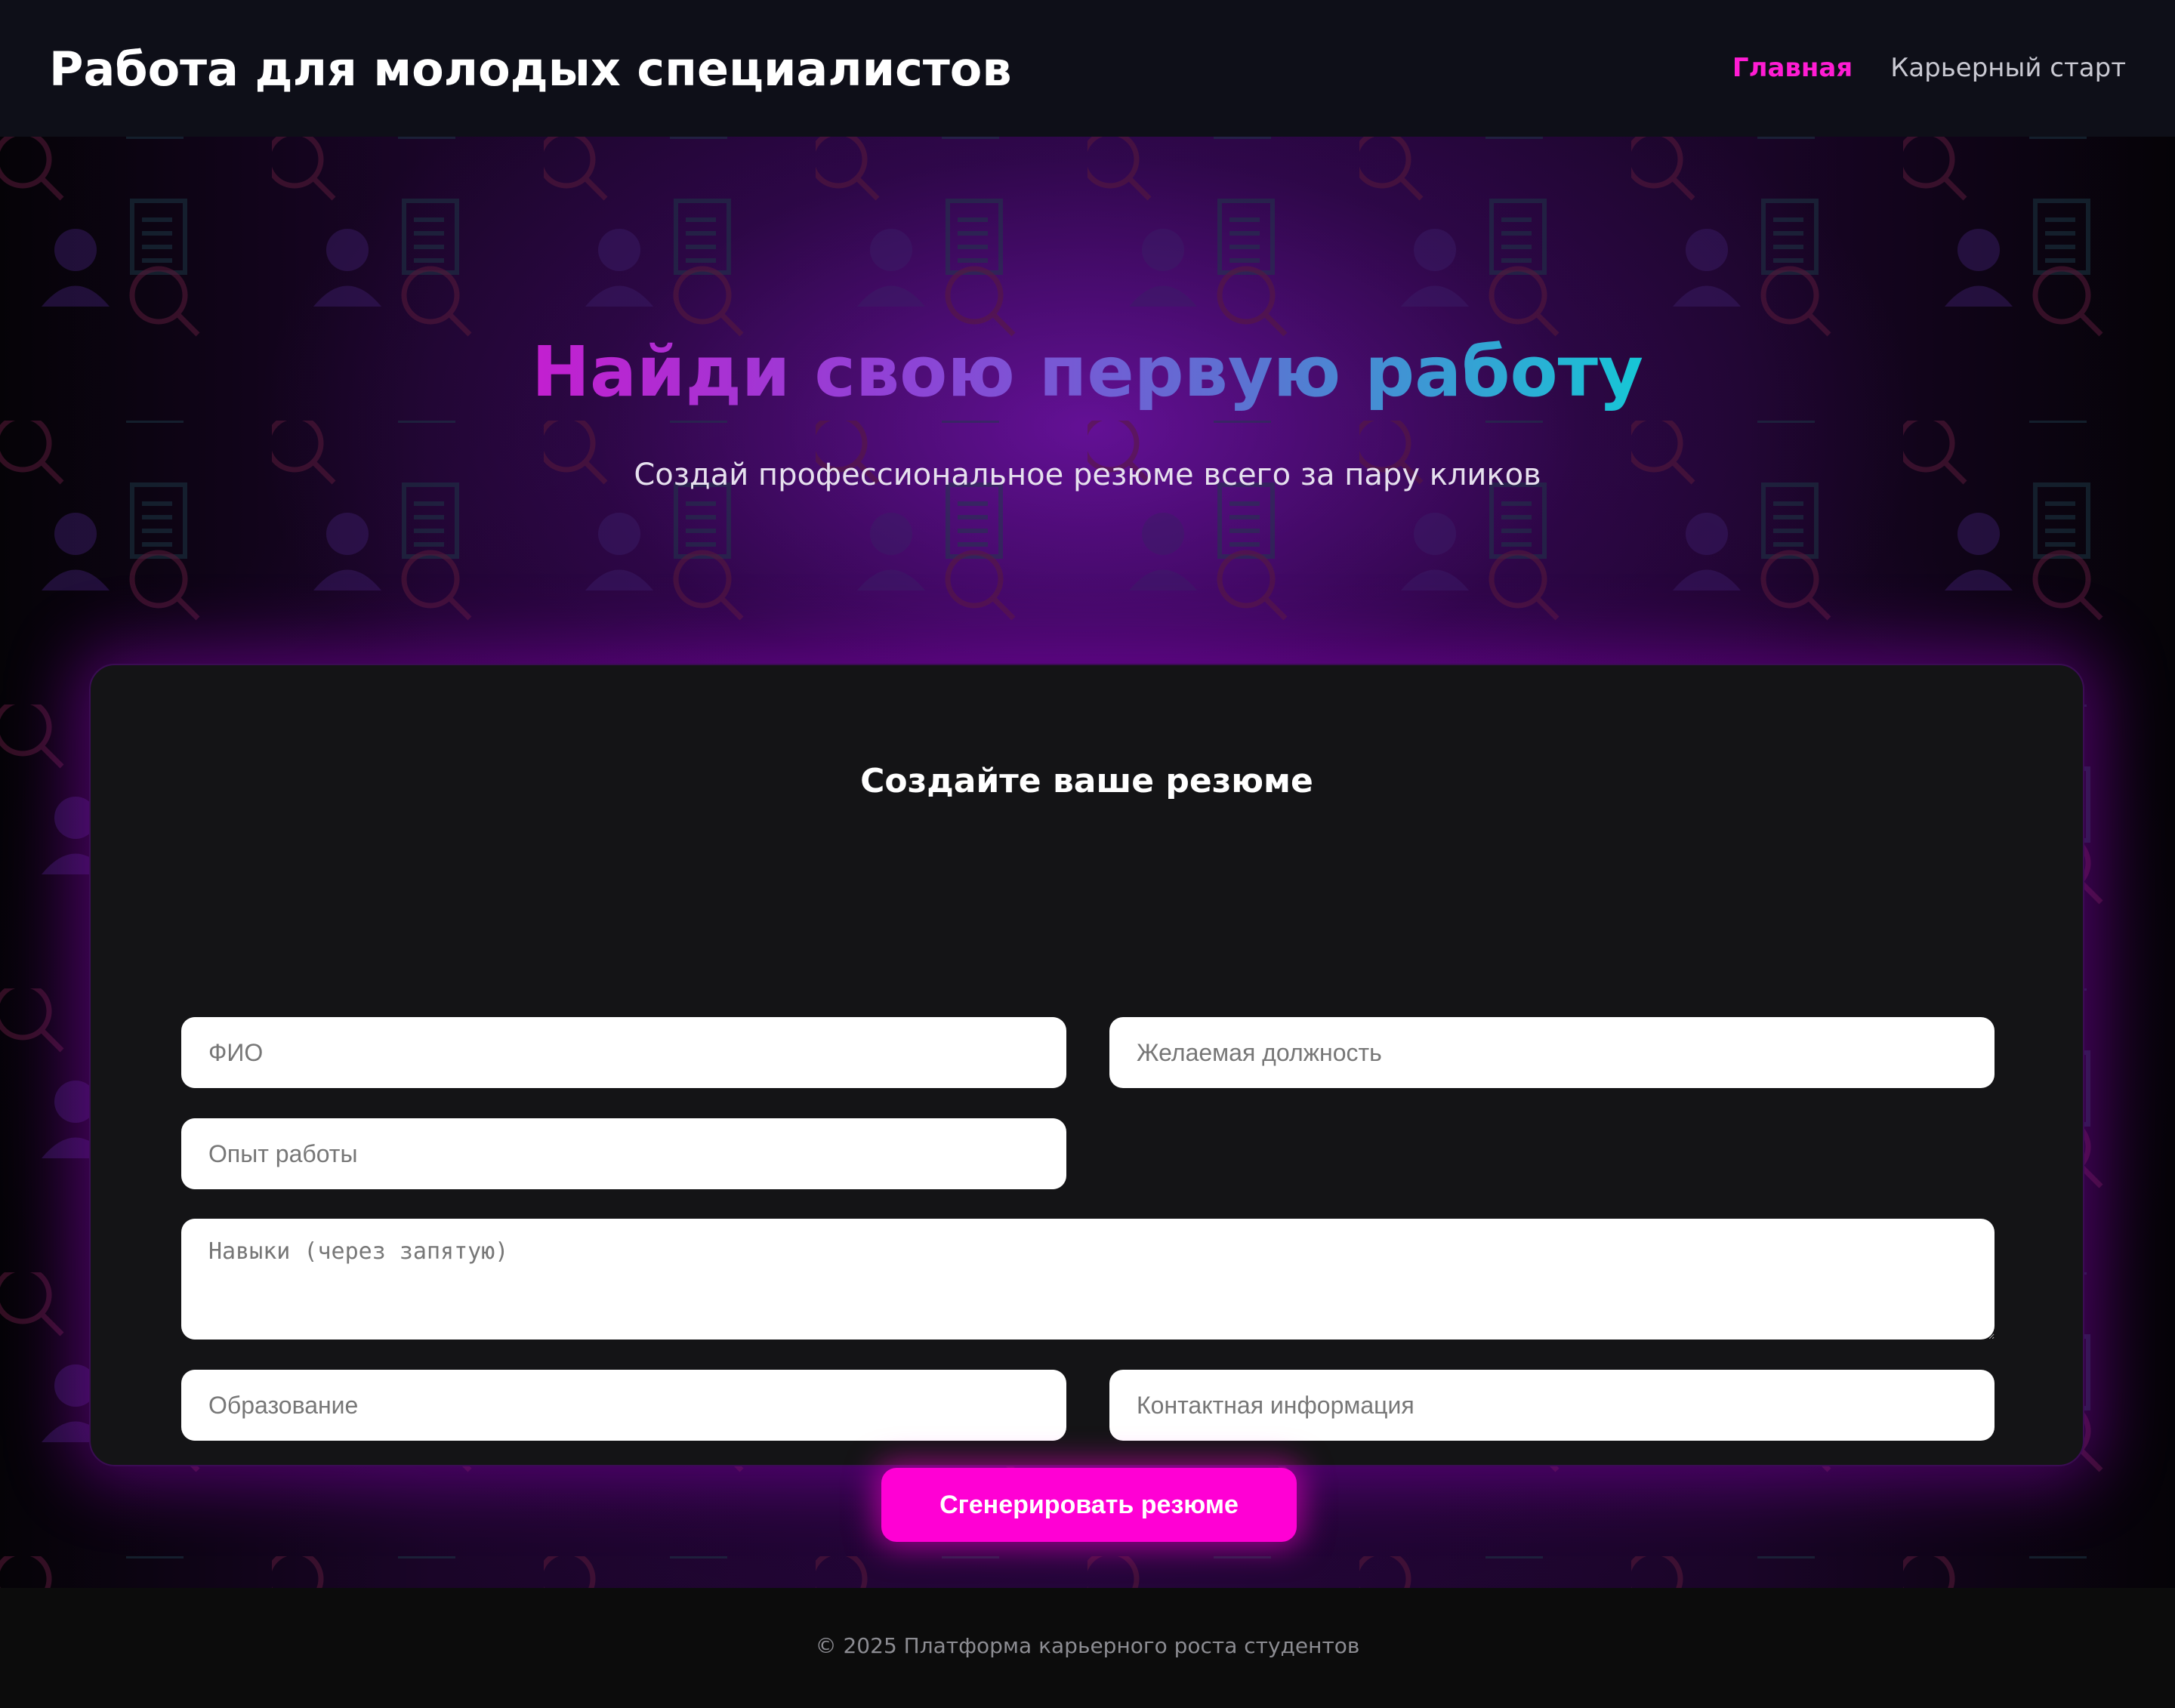  Describe the element at coordinates (1088, 1279) in the screenshot. I see `skills-textarea` at that location.